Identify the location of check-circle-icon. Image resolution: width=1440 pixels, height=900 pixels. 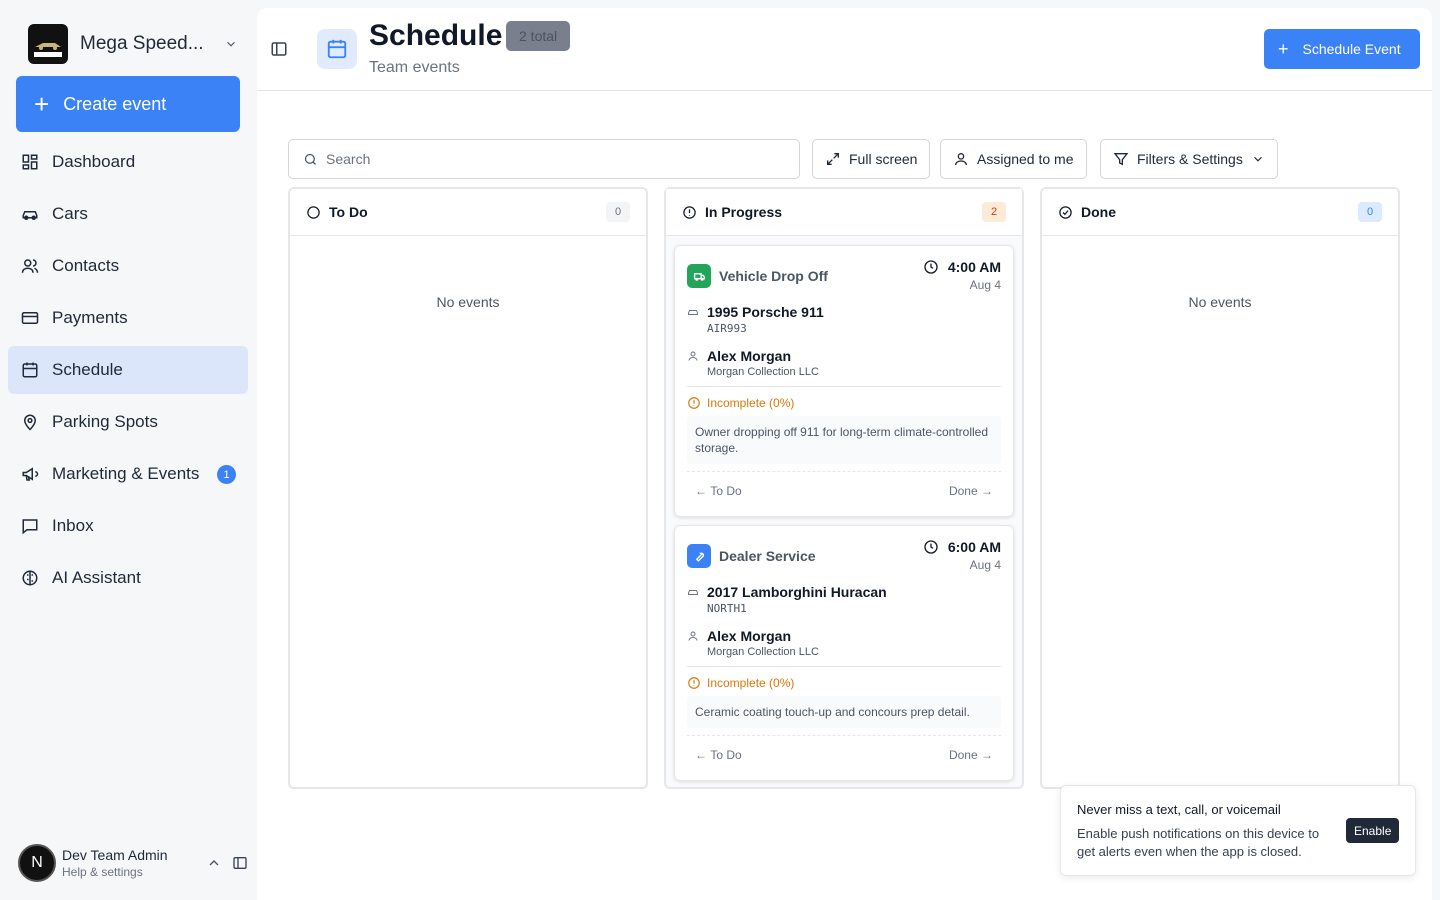
(1065, 212).